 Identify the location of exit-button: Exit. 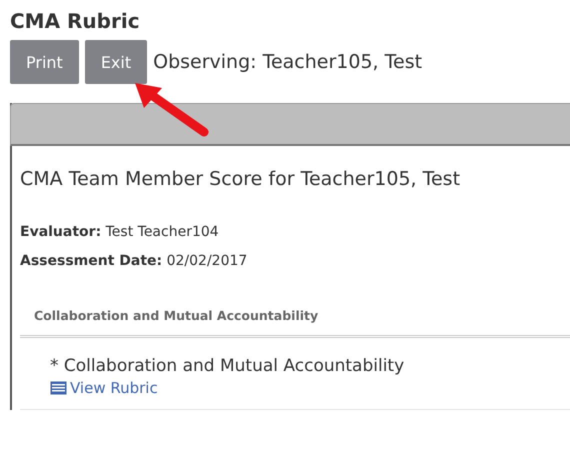
(116, 62).